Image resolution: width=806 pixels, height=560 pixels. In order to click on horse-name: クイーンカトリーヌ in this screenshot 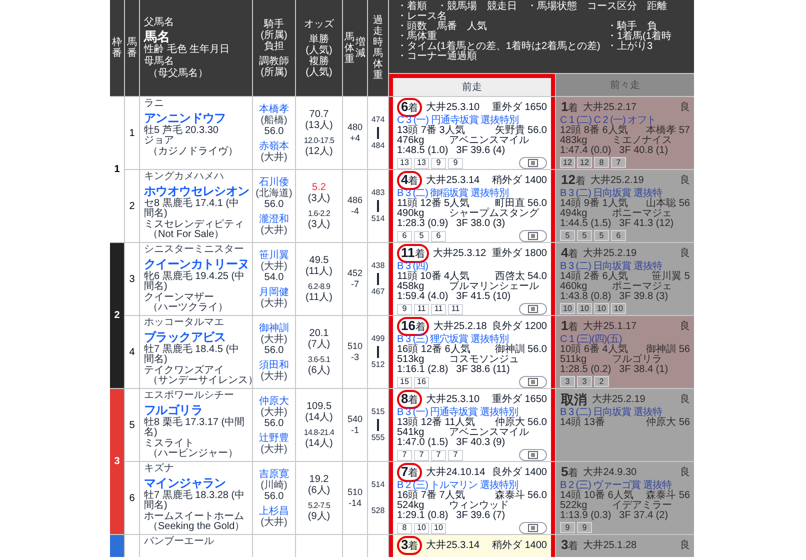, I will do `click(196, 264)`.